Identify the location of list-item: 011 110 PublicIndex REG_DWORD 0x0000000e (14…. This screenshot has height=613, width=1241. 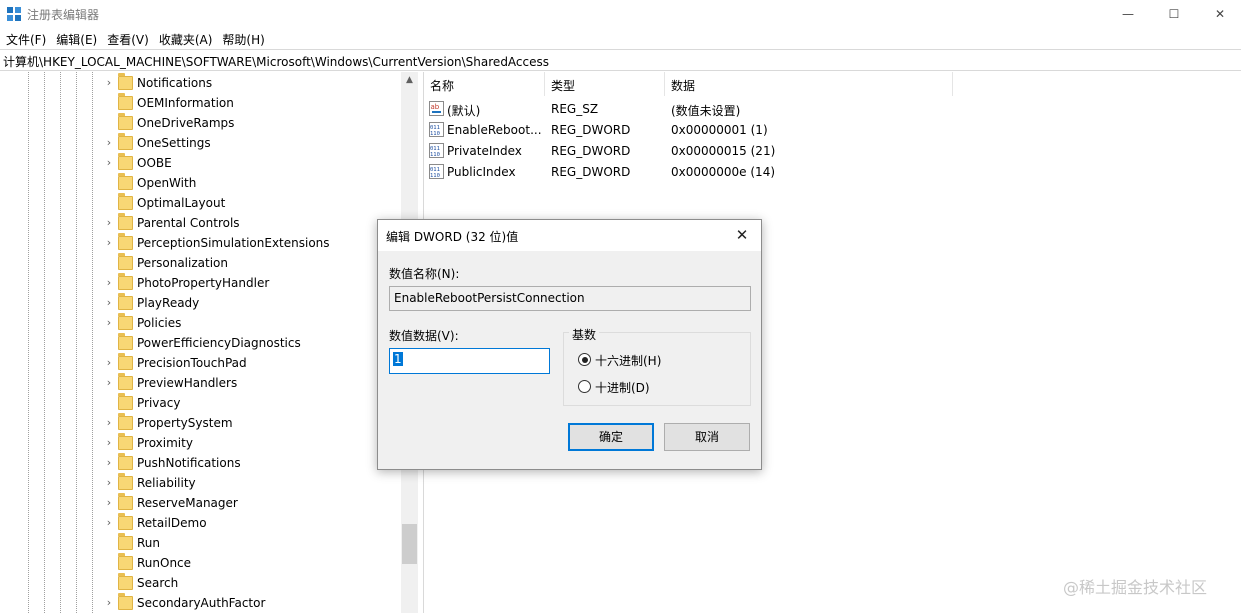
(832, 171).